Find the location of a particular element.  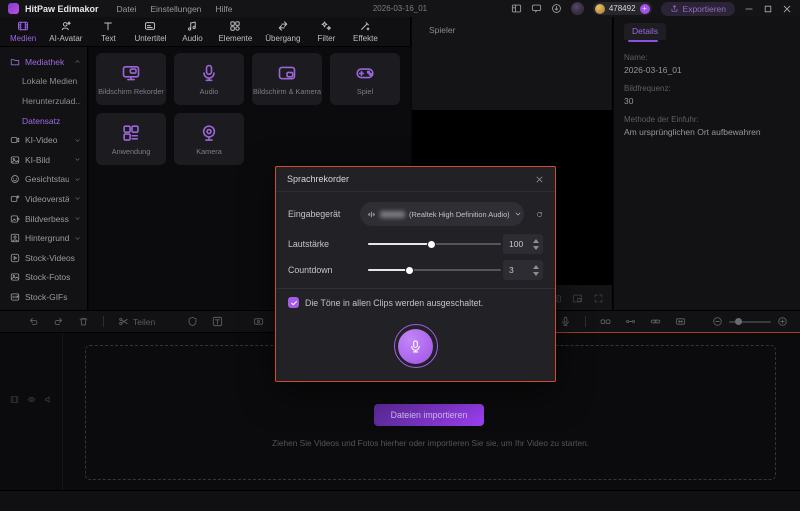

volume-icon is located at coordinates (48, 399).